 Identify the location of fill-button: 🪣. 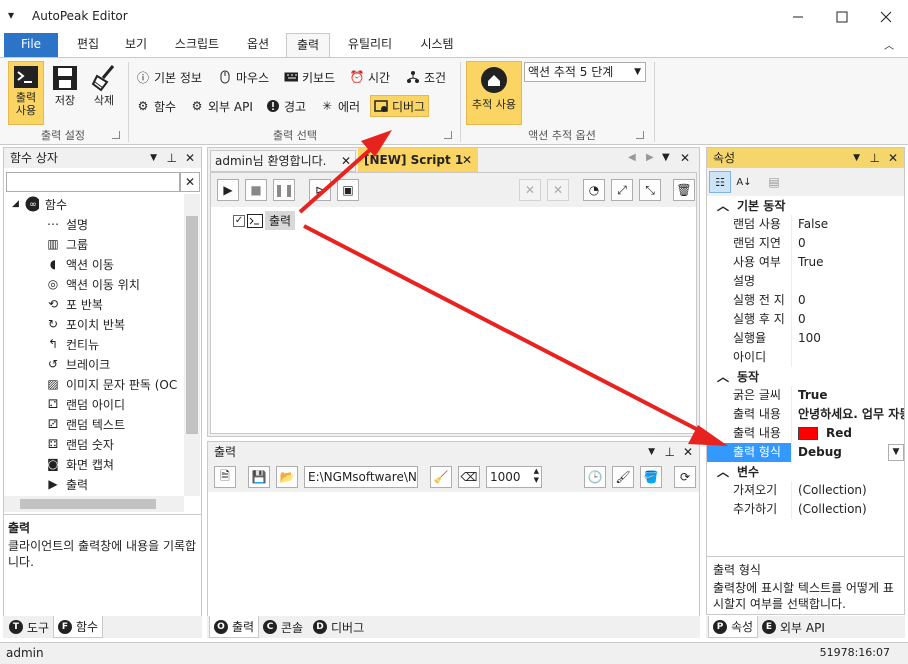
(651, 477).